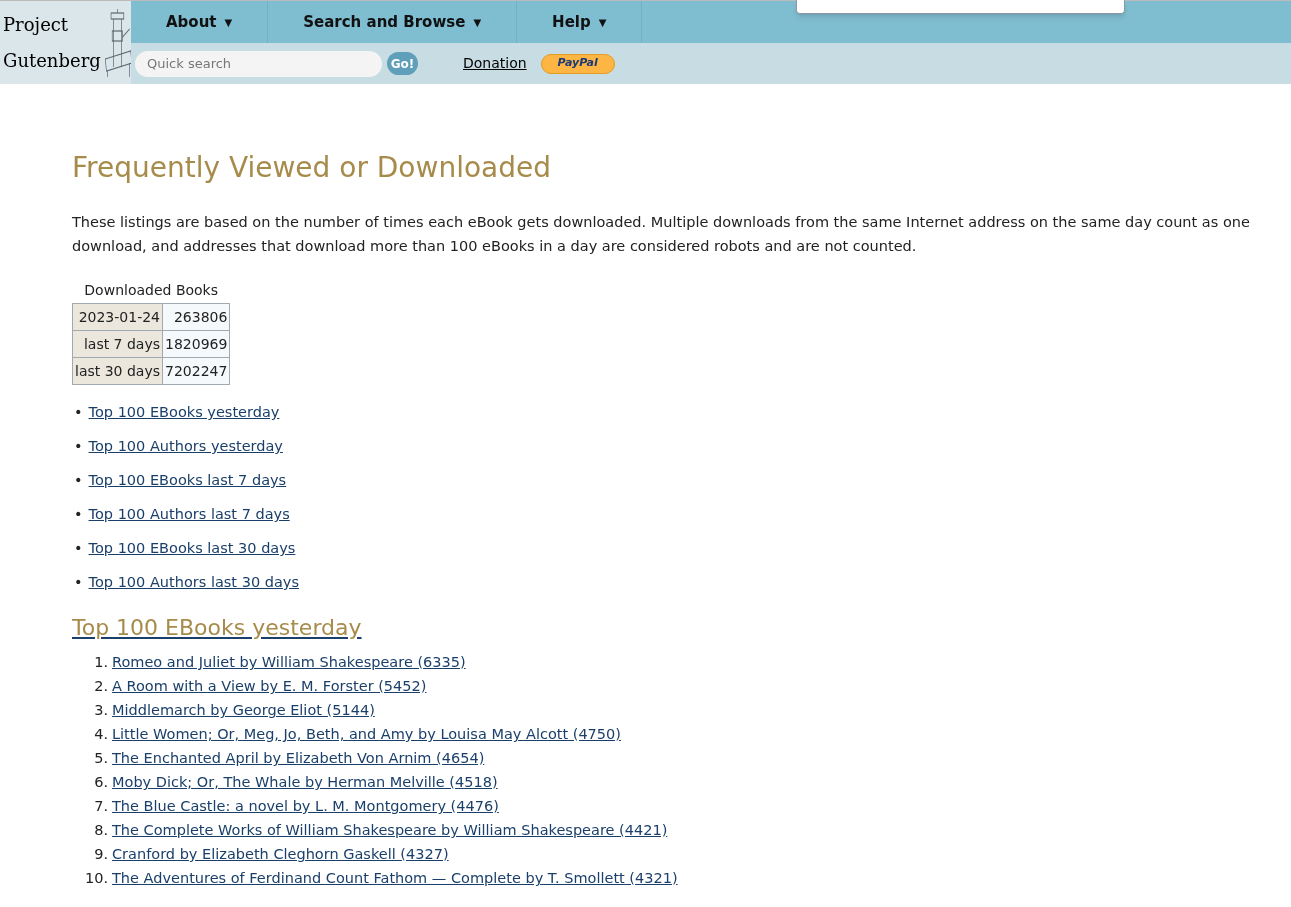 The width and height of the screenshot is (1291, 907). Describe the element at coordinates (187, 481) in the screenshot. I see `listing-link: Top 100 EBooks last 7 days` at that location.